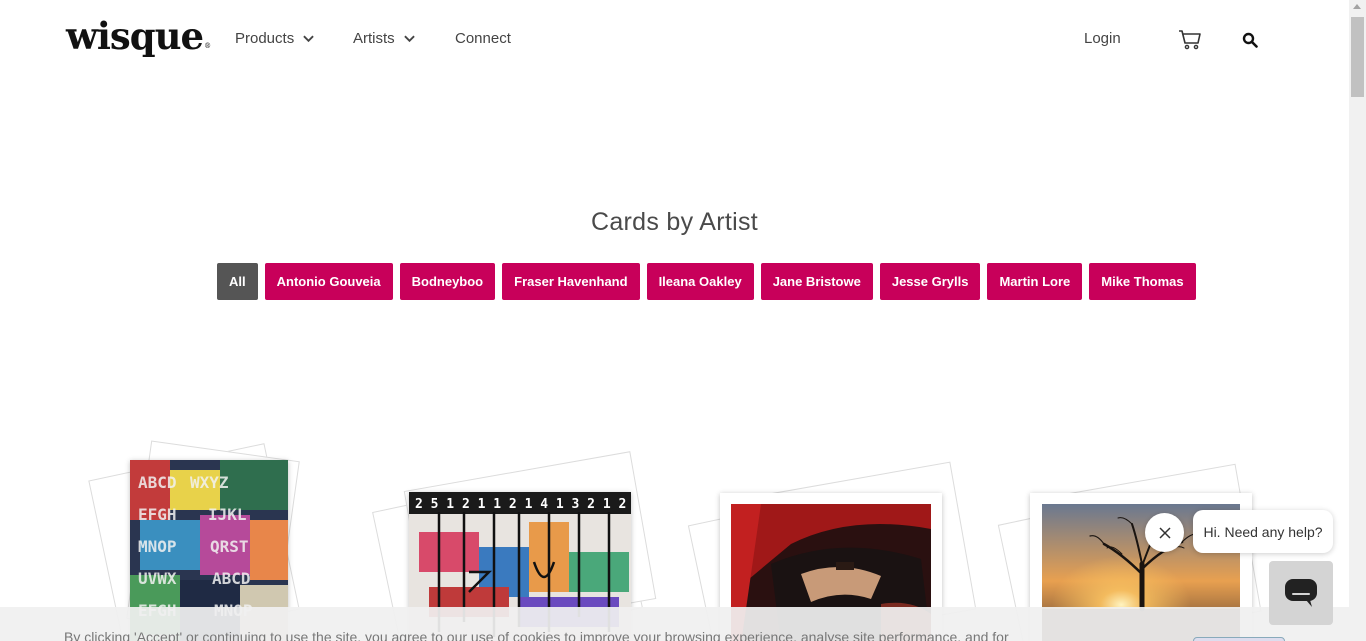 The height and width of the screenshot is (641, 1366). I want to click on chat-greeting: Hi. Need any help?, so click(1263, 531).